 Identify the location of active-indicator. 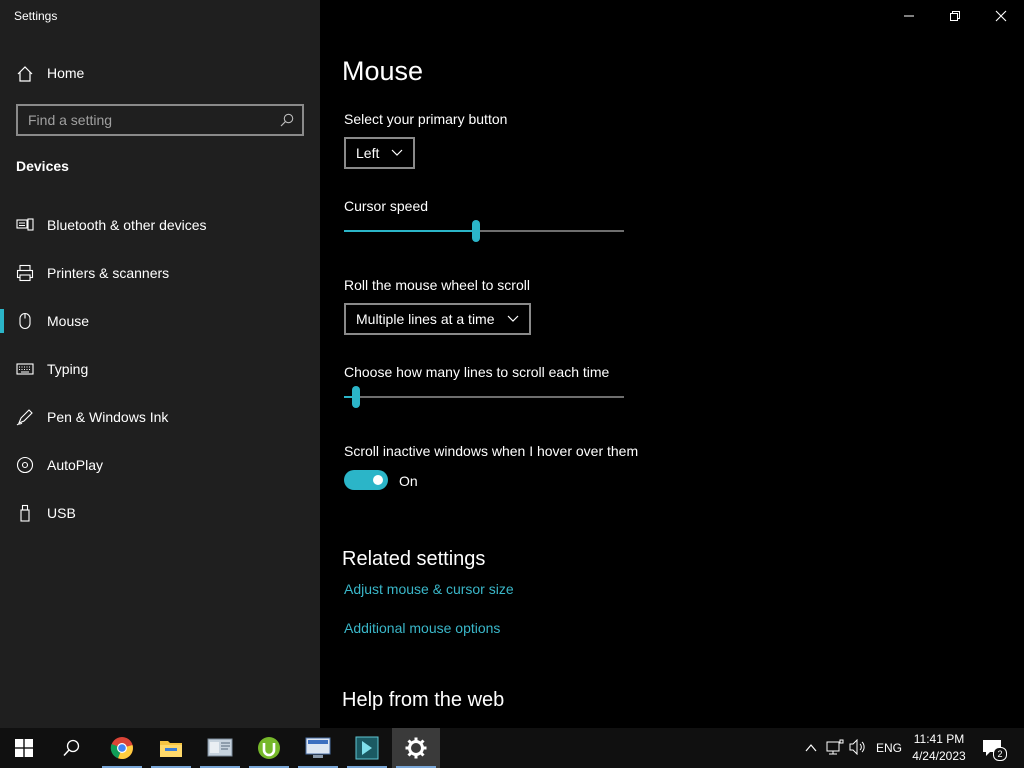
(2, 321).